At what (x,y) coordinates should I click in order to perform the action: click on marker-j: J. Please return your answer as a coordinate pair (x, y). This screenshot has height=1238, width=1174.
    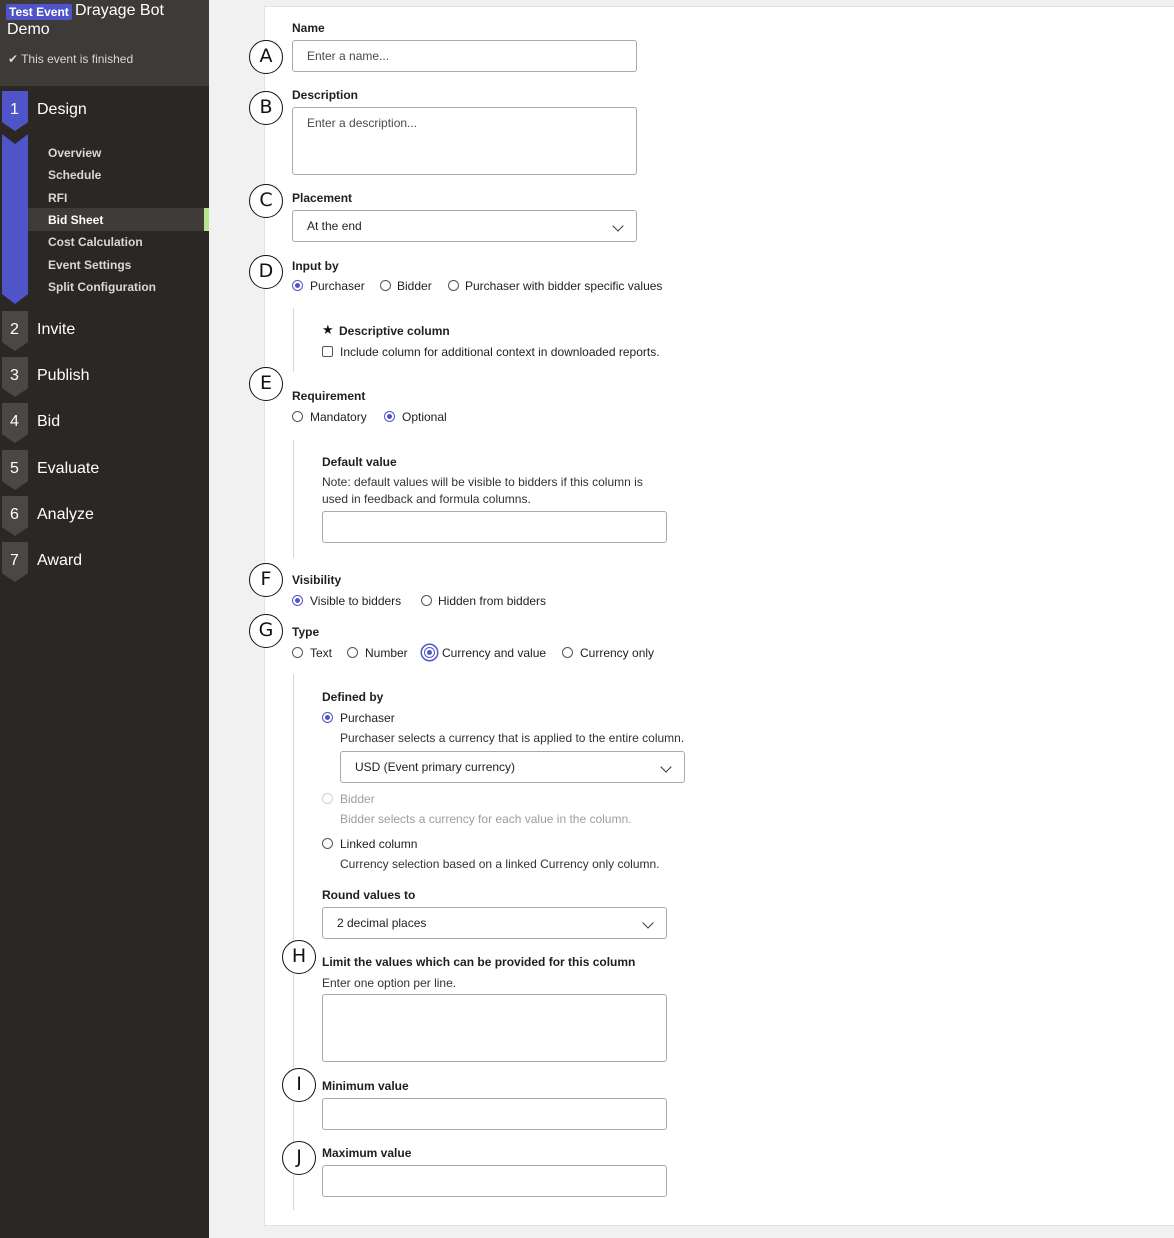
    Looking at the image, I should click on (299, 1158).